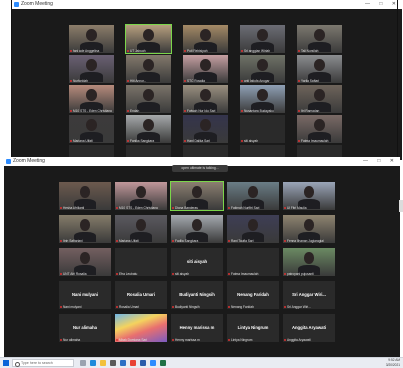 Image resolution: width=403 pixels, height=368 pixels. I want to click on participant-tile: anti latiufa Anugar, so click(262, 69).